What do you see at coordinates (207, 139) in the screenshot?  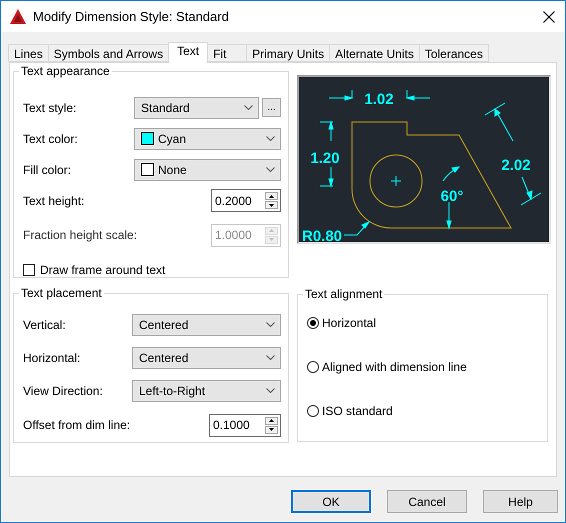 I see `dropdown: Cyan` at bounding box center [207, 139].